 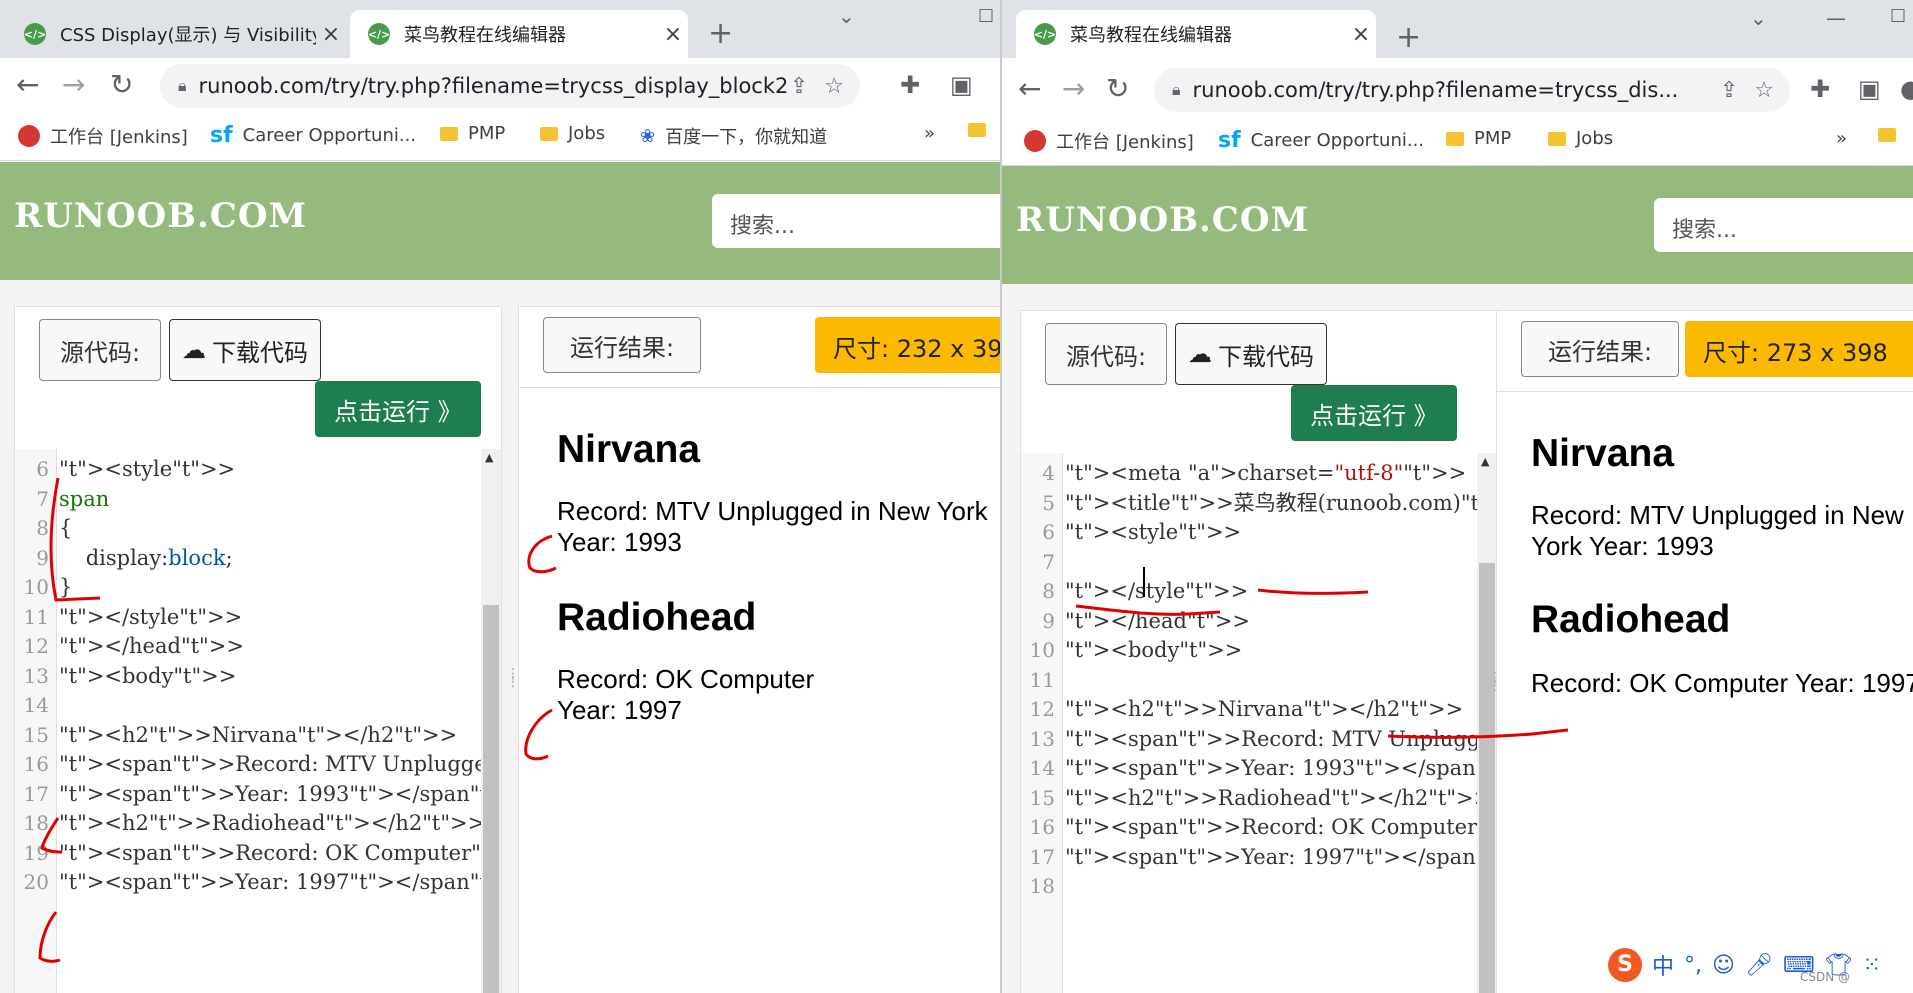 What do you see at coordinates (686, 679) in the screenshot?
I see `result-record-2: Record: OK Computer` at bounding box center [686, 679].